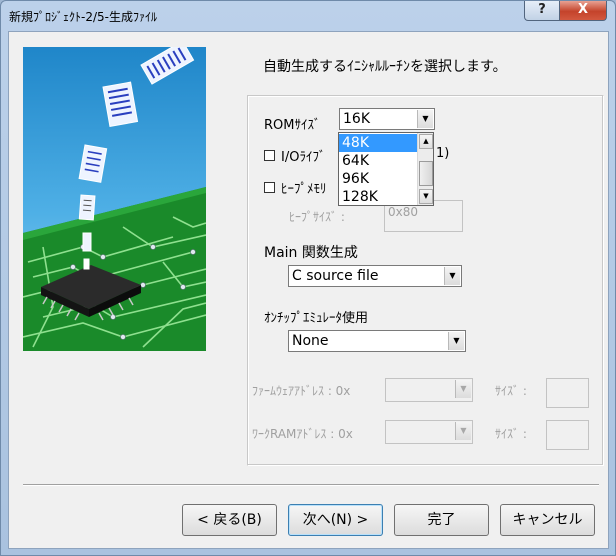 Image resolution: width=616 pixels, height=556 pixels. I want to click on rom-size-value: 16K, so click(356, 119).